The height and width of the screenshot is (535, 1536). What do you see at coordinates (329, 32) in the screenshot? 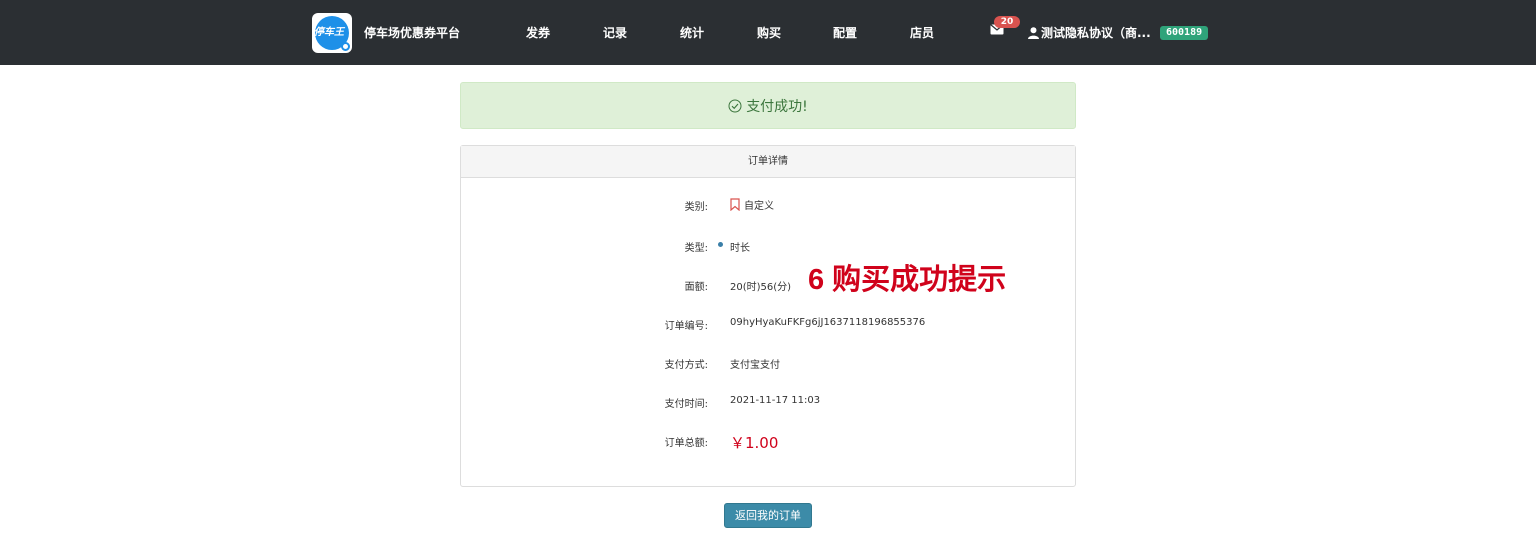
I see `logo-text: 停车王` at bounding box center [329, 32].